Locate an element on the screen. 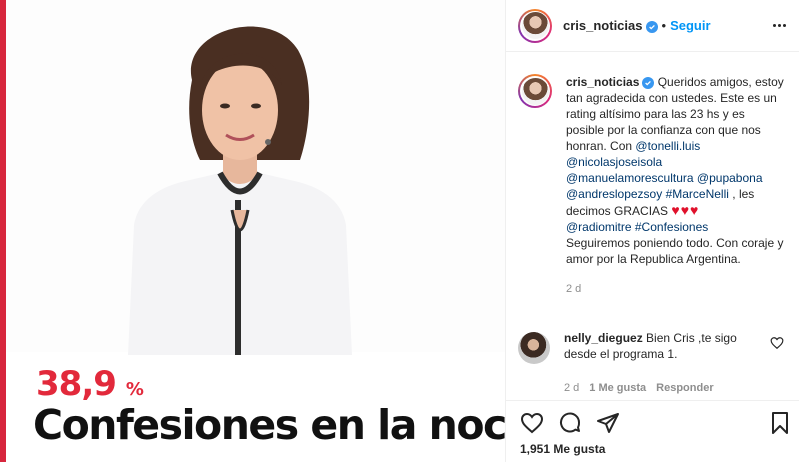 This screenshot has height=462, width=799. post-headline: Confesiones en la noche is located at coordinates (269, 425).